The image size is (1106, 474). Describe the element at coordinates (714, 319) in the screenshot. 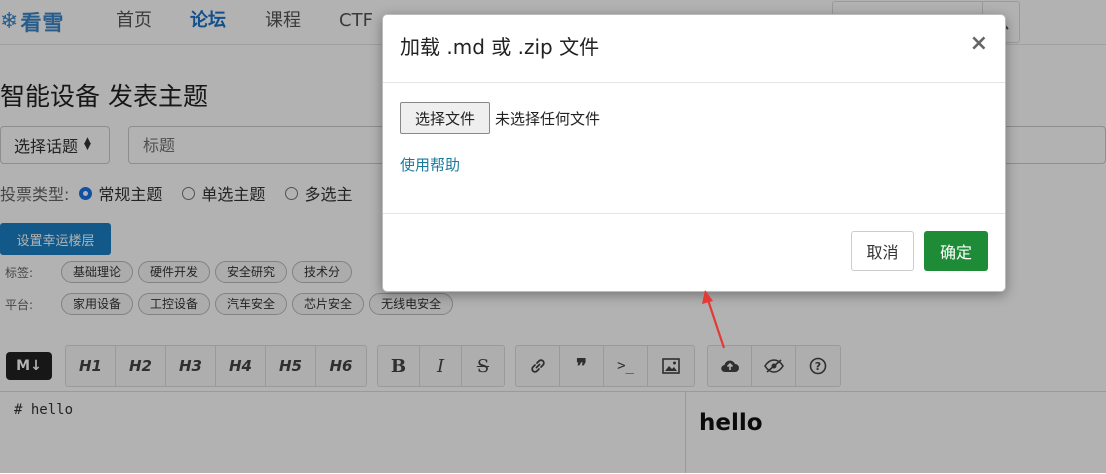

I see `annotation-arrow-icon` at that location.